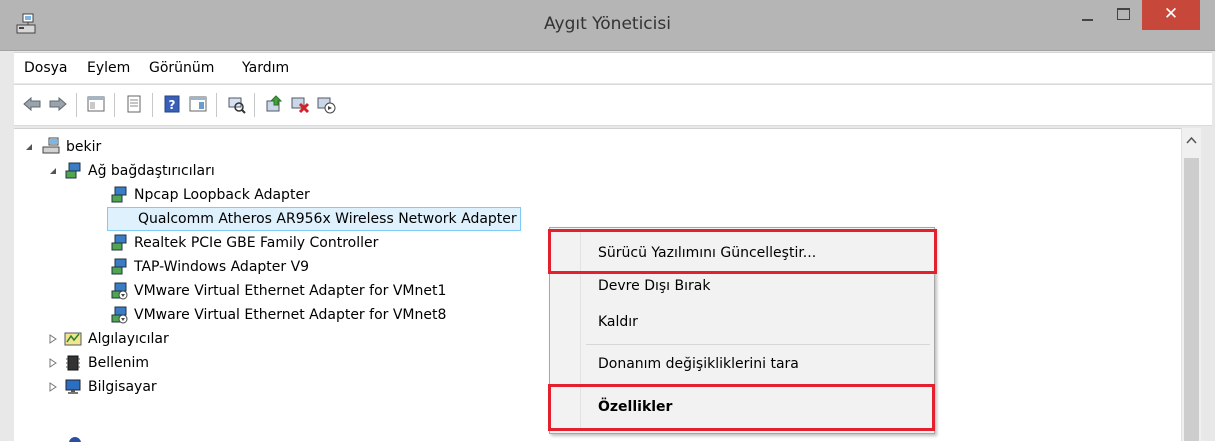 This screenshot has width=1215, height=442. I want to click on context-menu-disable: Devre Dışı Bırak, so click(654, 286).